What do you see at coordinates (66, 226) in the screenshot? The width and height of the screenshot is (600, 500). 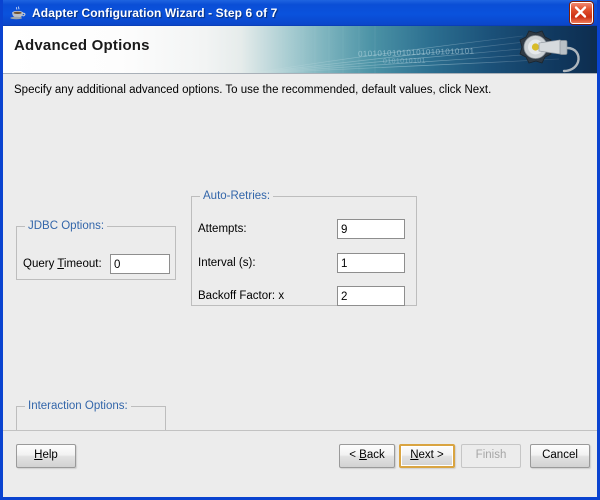 I see `jdbc-options-group-title: JDBC Options:` at bounding box center [66, 226].